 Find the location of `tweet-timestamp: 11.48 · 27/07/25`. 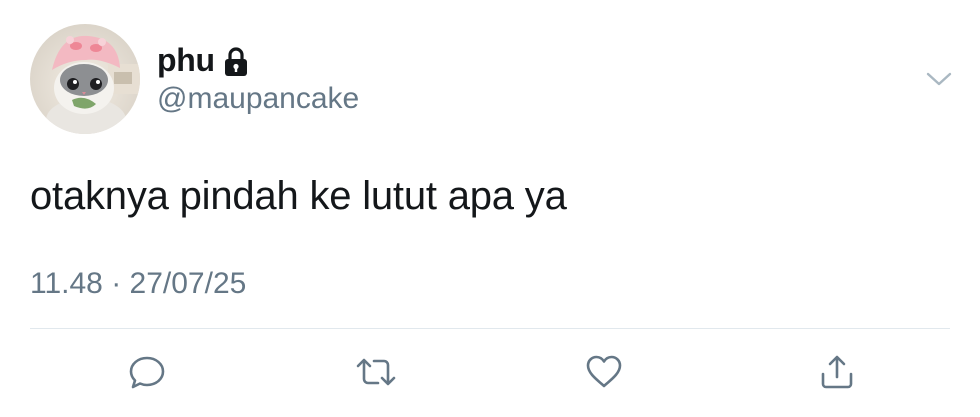

tweet-timestamp: 11.48 · 27/07/25 is located at coordinates (138, 284).